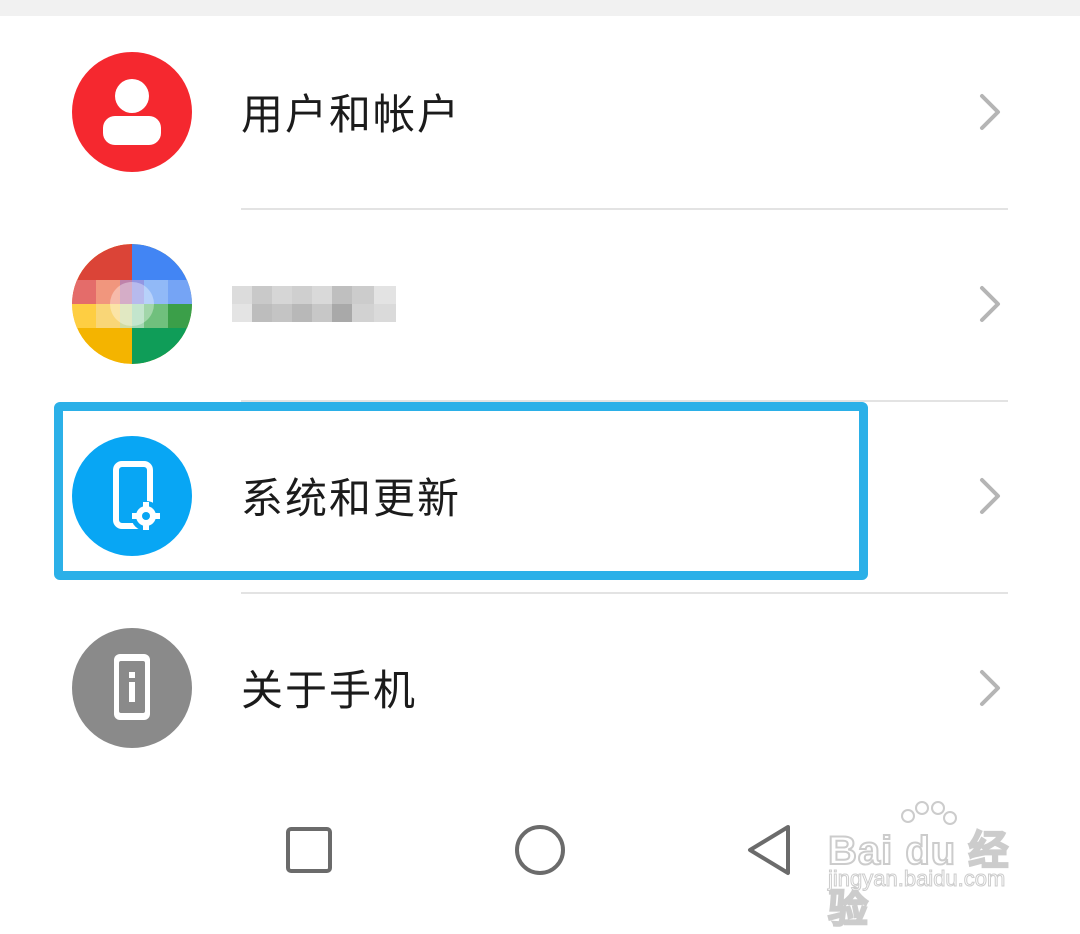  What do you see at coordinates (132, 496) in the screenshot?
I see `phone-settings-icon` at bounding box center [132, 496].